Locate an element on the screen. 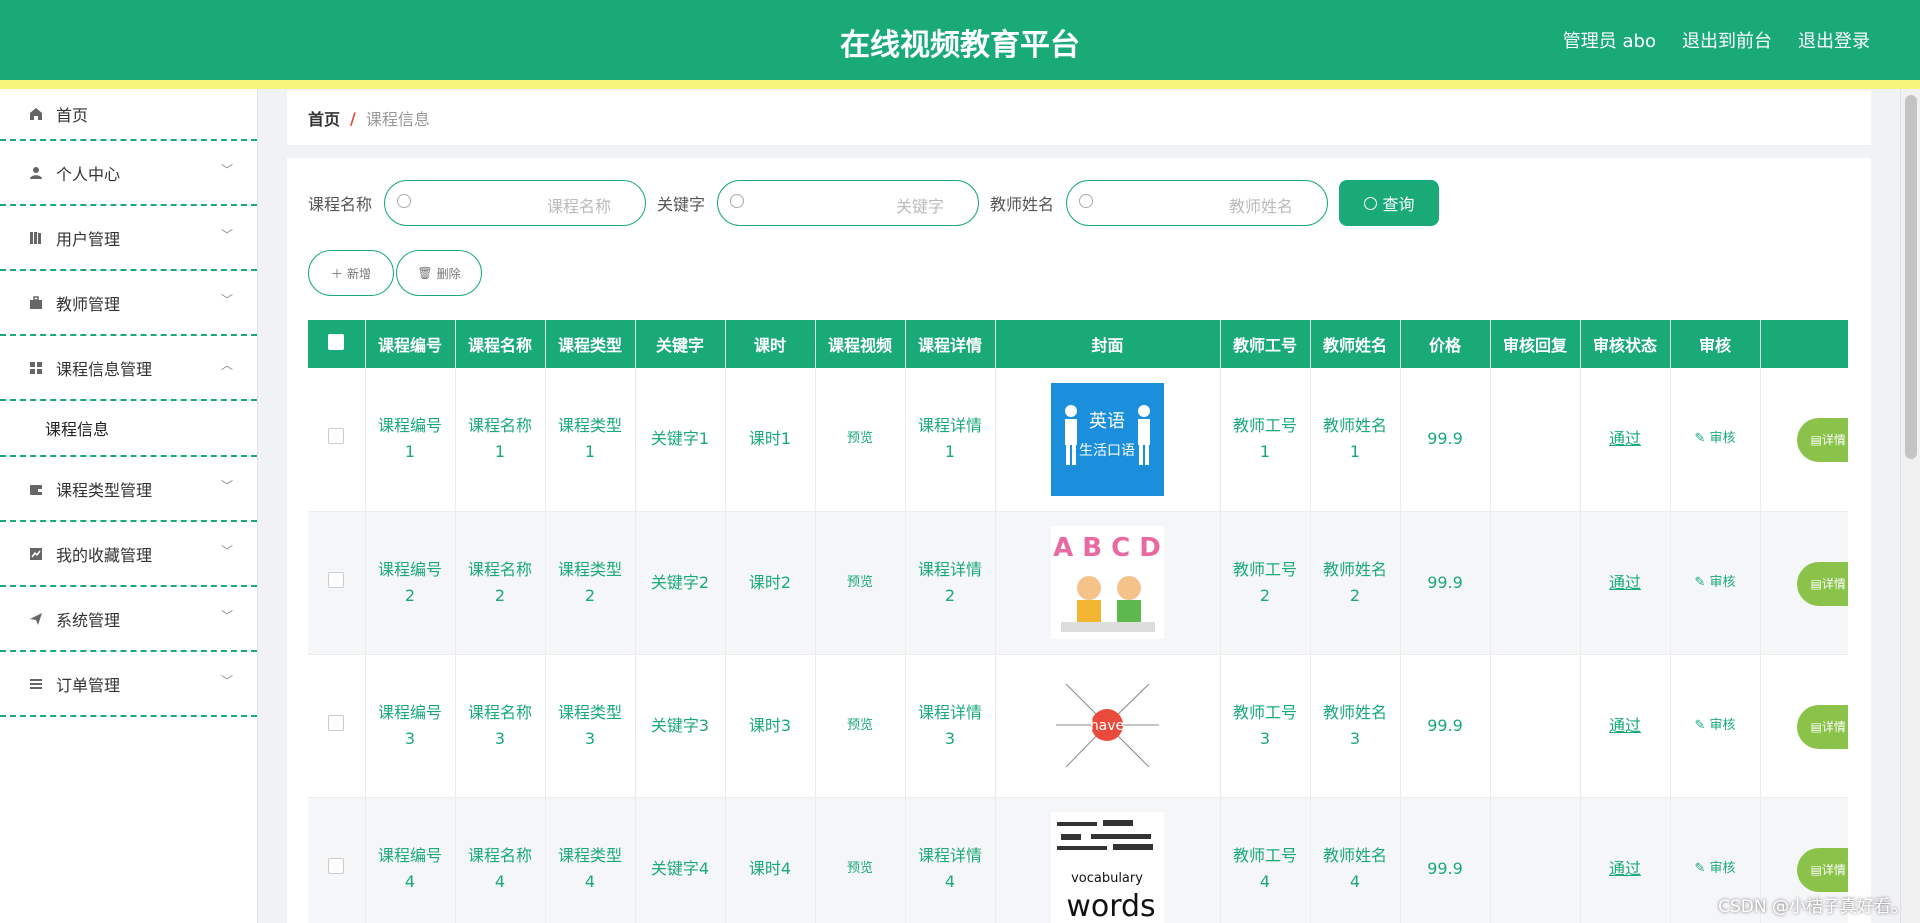  sidebar-item-personal: 个人中心 ﹀ is located at coordinates (128, 173).